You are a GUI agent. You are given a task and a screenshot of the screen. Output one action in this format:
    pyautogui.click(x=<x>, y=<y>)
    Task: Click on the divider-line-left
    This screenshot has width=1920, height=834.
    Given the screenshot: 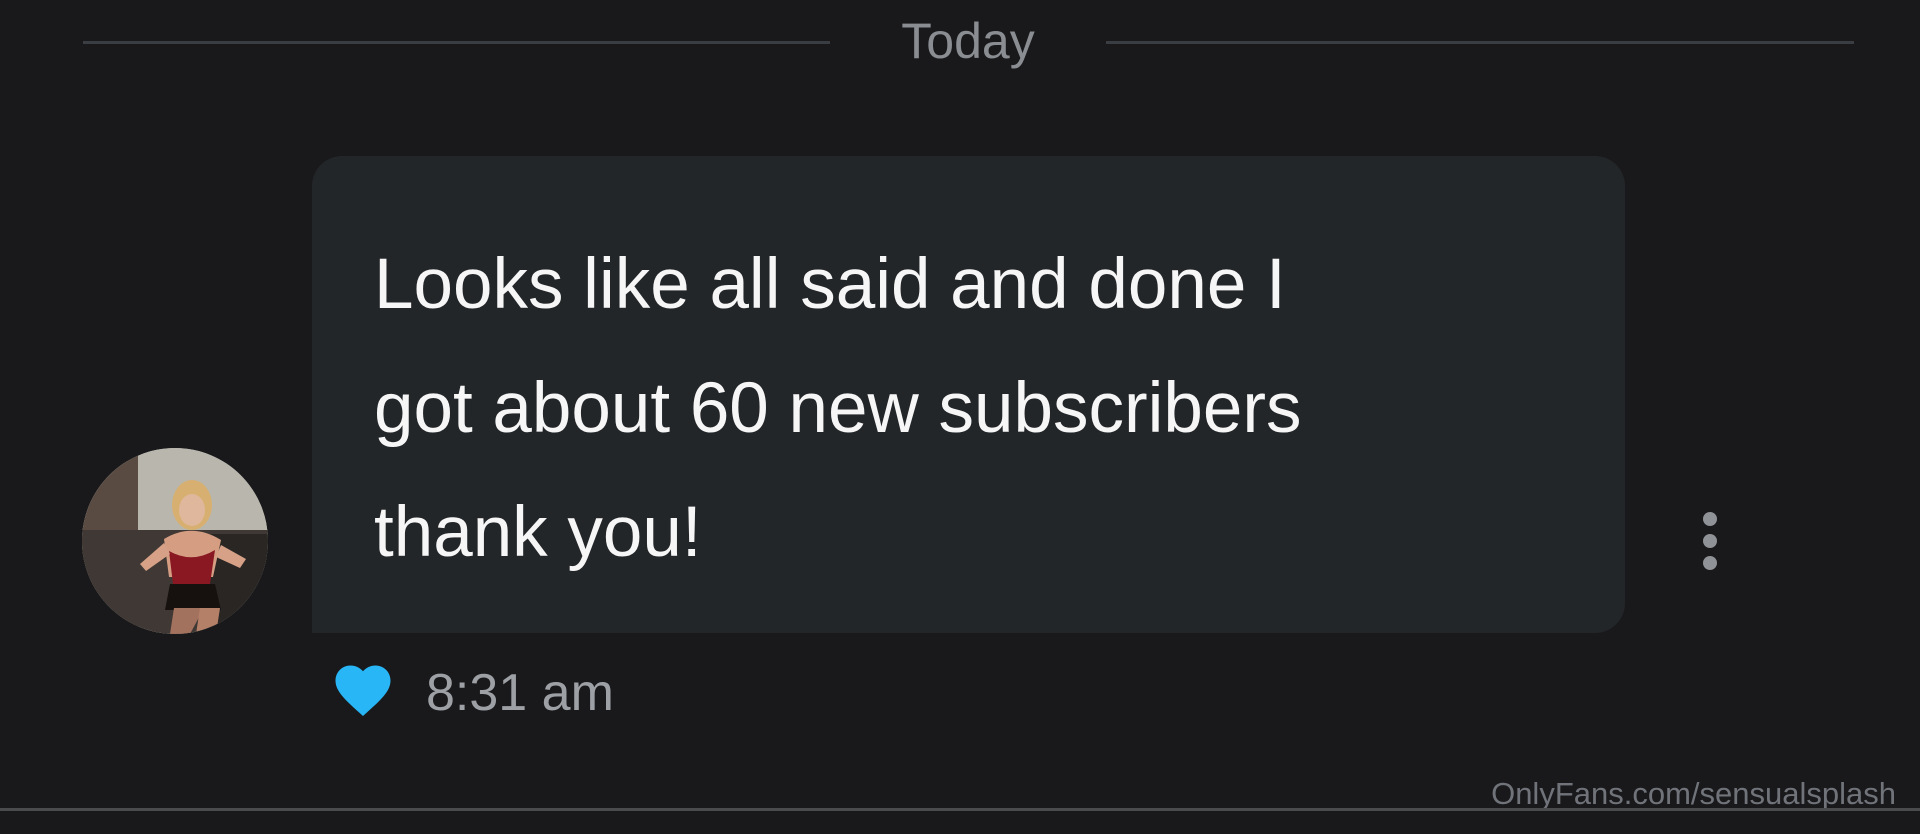 What is the action you would take?
    pyautogui.click(x=456, y=42)
    